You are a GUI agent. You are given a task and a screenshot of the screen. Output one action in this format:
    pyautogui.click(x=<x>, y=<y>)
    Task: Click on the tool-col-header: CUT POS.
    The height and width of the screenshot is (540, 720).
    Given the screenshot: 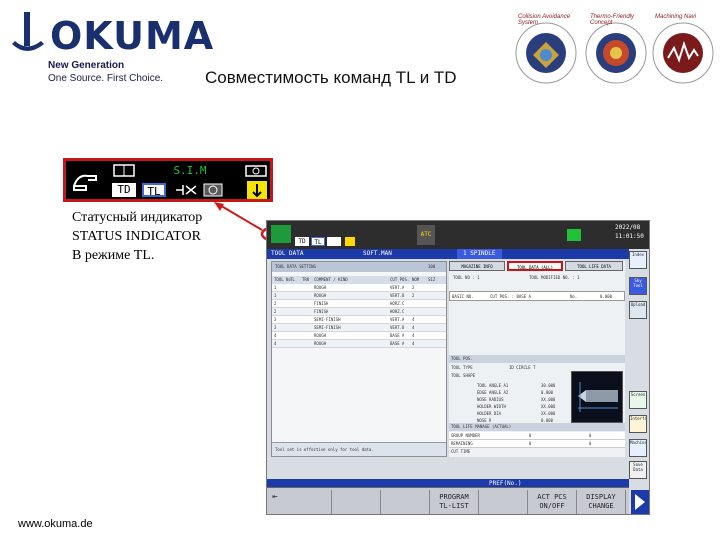 What is the action you would take?
    pyautogui.click(x=400, y=279)
    